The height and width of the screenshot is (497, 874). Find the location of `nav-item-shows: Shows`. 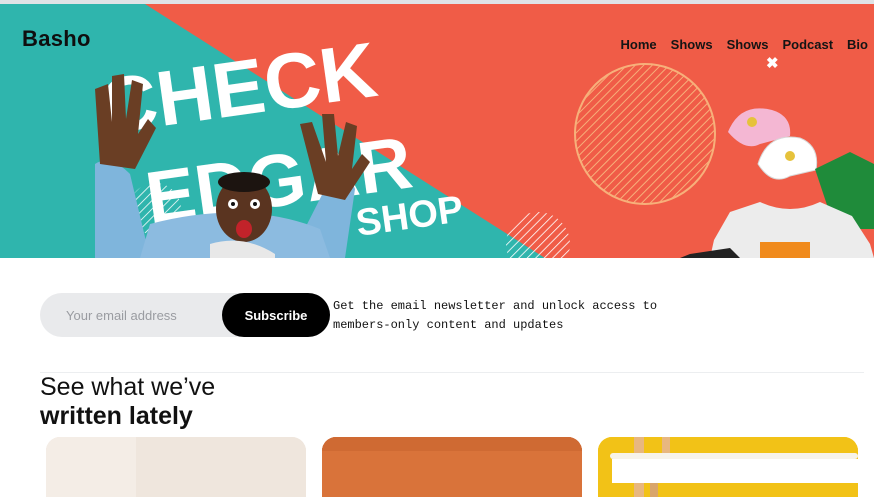

nav-item-shows: Shows is located at coordinates (692, 44).